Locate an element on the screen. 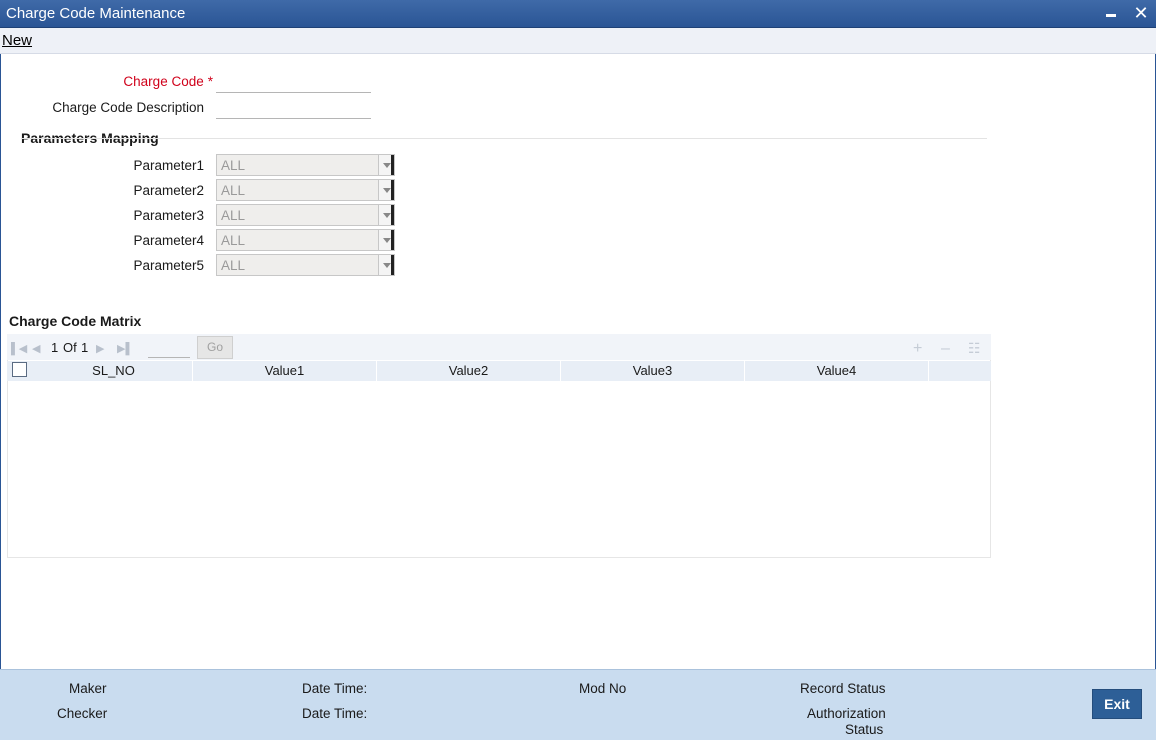 This screenshot has height=740, width=1156. record-status-label: Record Status is located at coordinates (843, 688).